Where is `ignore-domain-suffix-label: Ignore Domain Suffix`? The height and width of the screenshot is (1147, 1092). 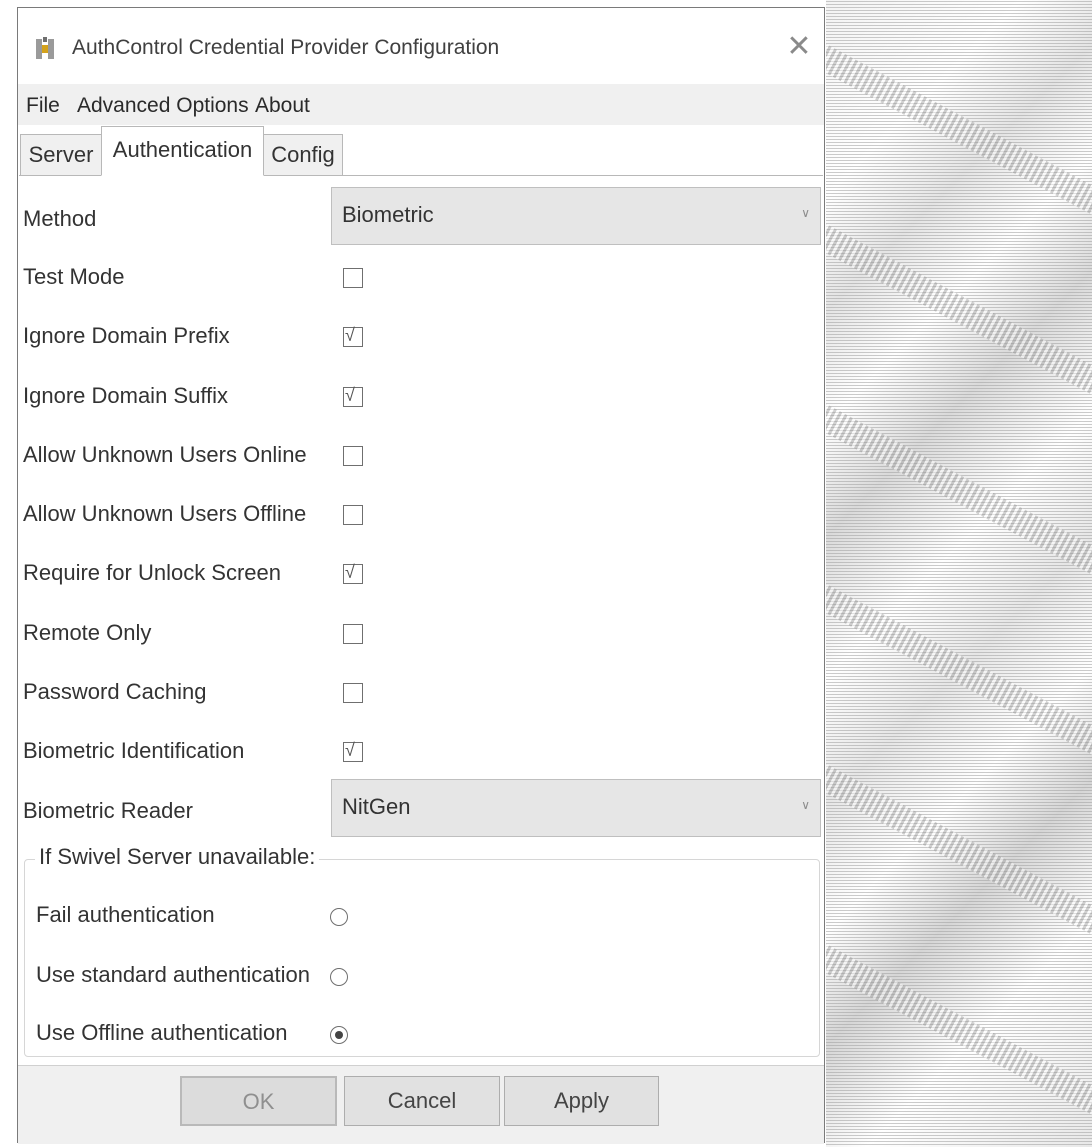 ignore-domain-suffix-label: Ignore Domain Suffix is located at coordinates (126, 395).